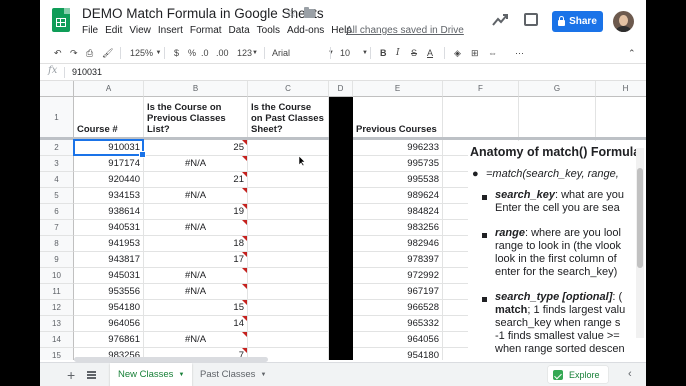 This screenshot has height=386, width=686. Describe the element at coordinates (414, 53) in the screenshot. I see `strikethrough-button: S` at that location.